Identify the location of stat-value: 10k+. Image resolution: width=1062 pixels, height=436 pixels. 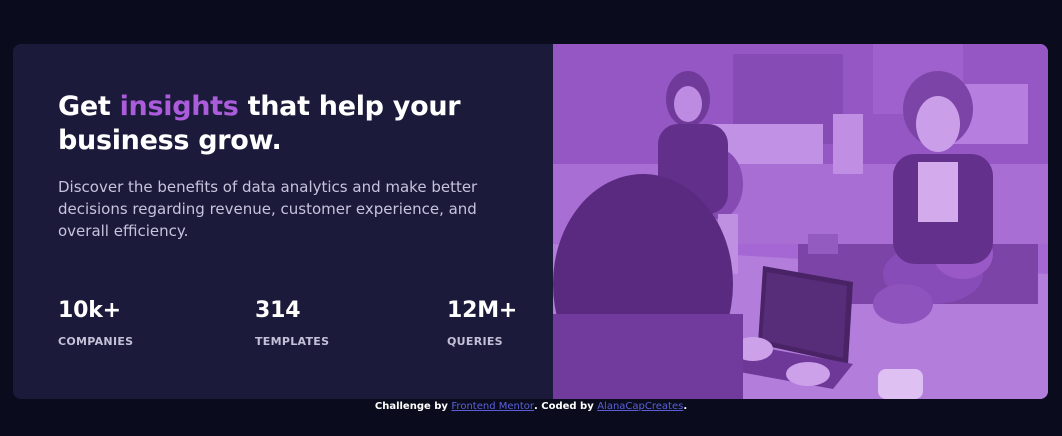
(89, 310).